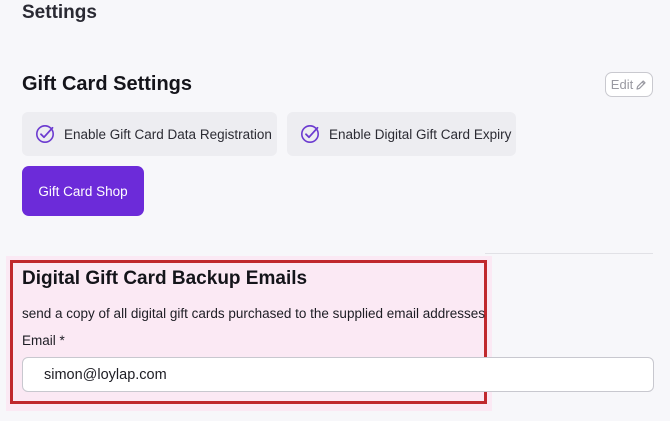 This screenshot has width=670, height=421. What do you see at coordinates (641, 84) in the screenshot?
I see `pencil-icon` at bounding box center [641, 84].